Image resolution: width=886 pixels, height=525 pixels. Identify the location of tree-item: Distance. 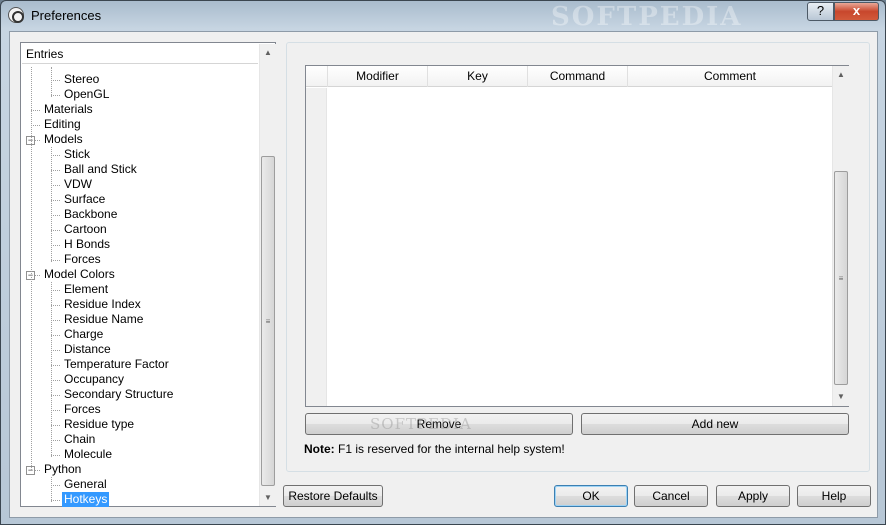
(87, 349).